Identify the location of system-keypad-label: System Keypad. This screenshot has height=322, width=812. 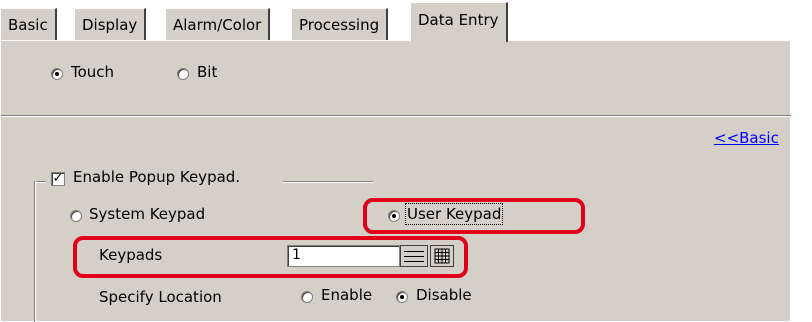
(147, 214).